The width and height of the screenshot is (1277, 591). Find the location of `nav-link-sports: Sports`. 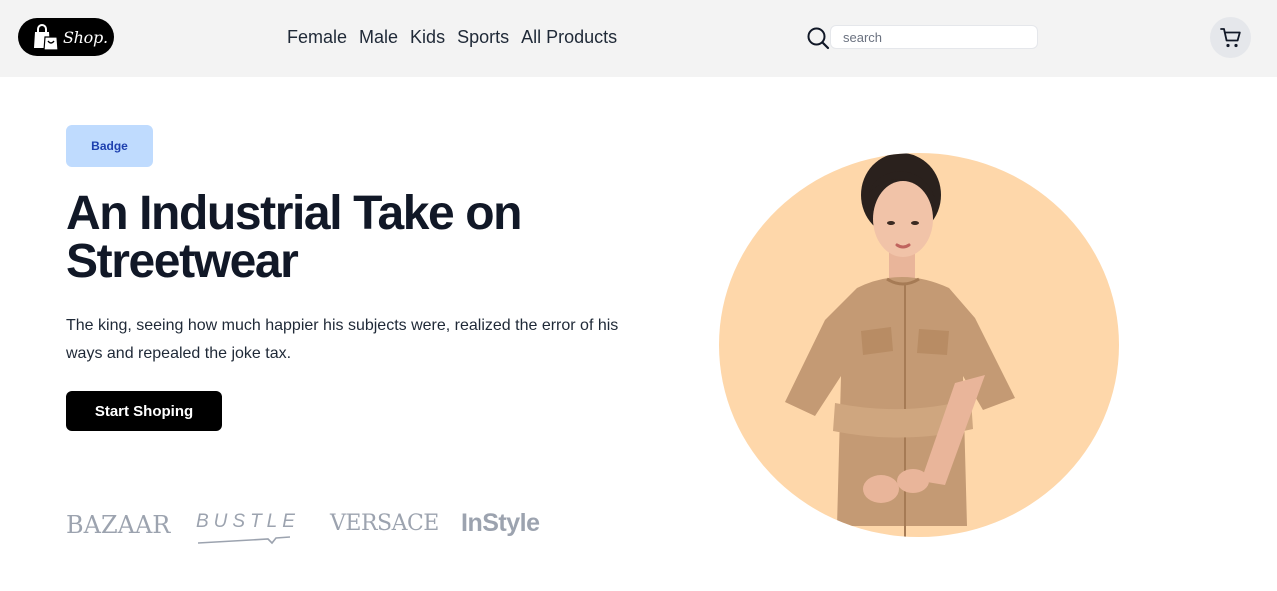

nav-link-sports: Sports is located at coordinates (483, 37).